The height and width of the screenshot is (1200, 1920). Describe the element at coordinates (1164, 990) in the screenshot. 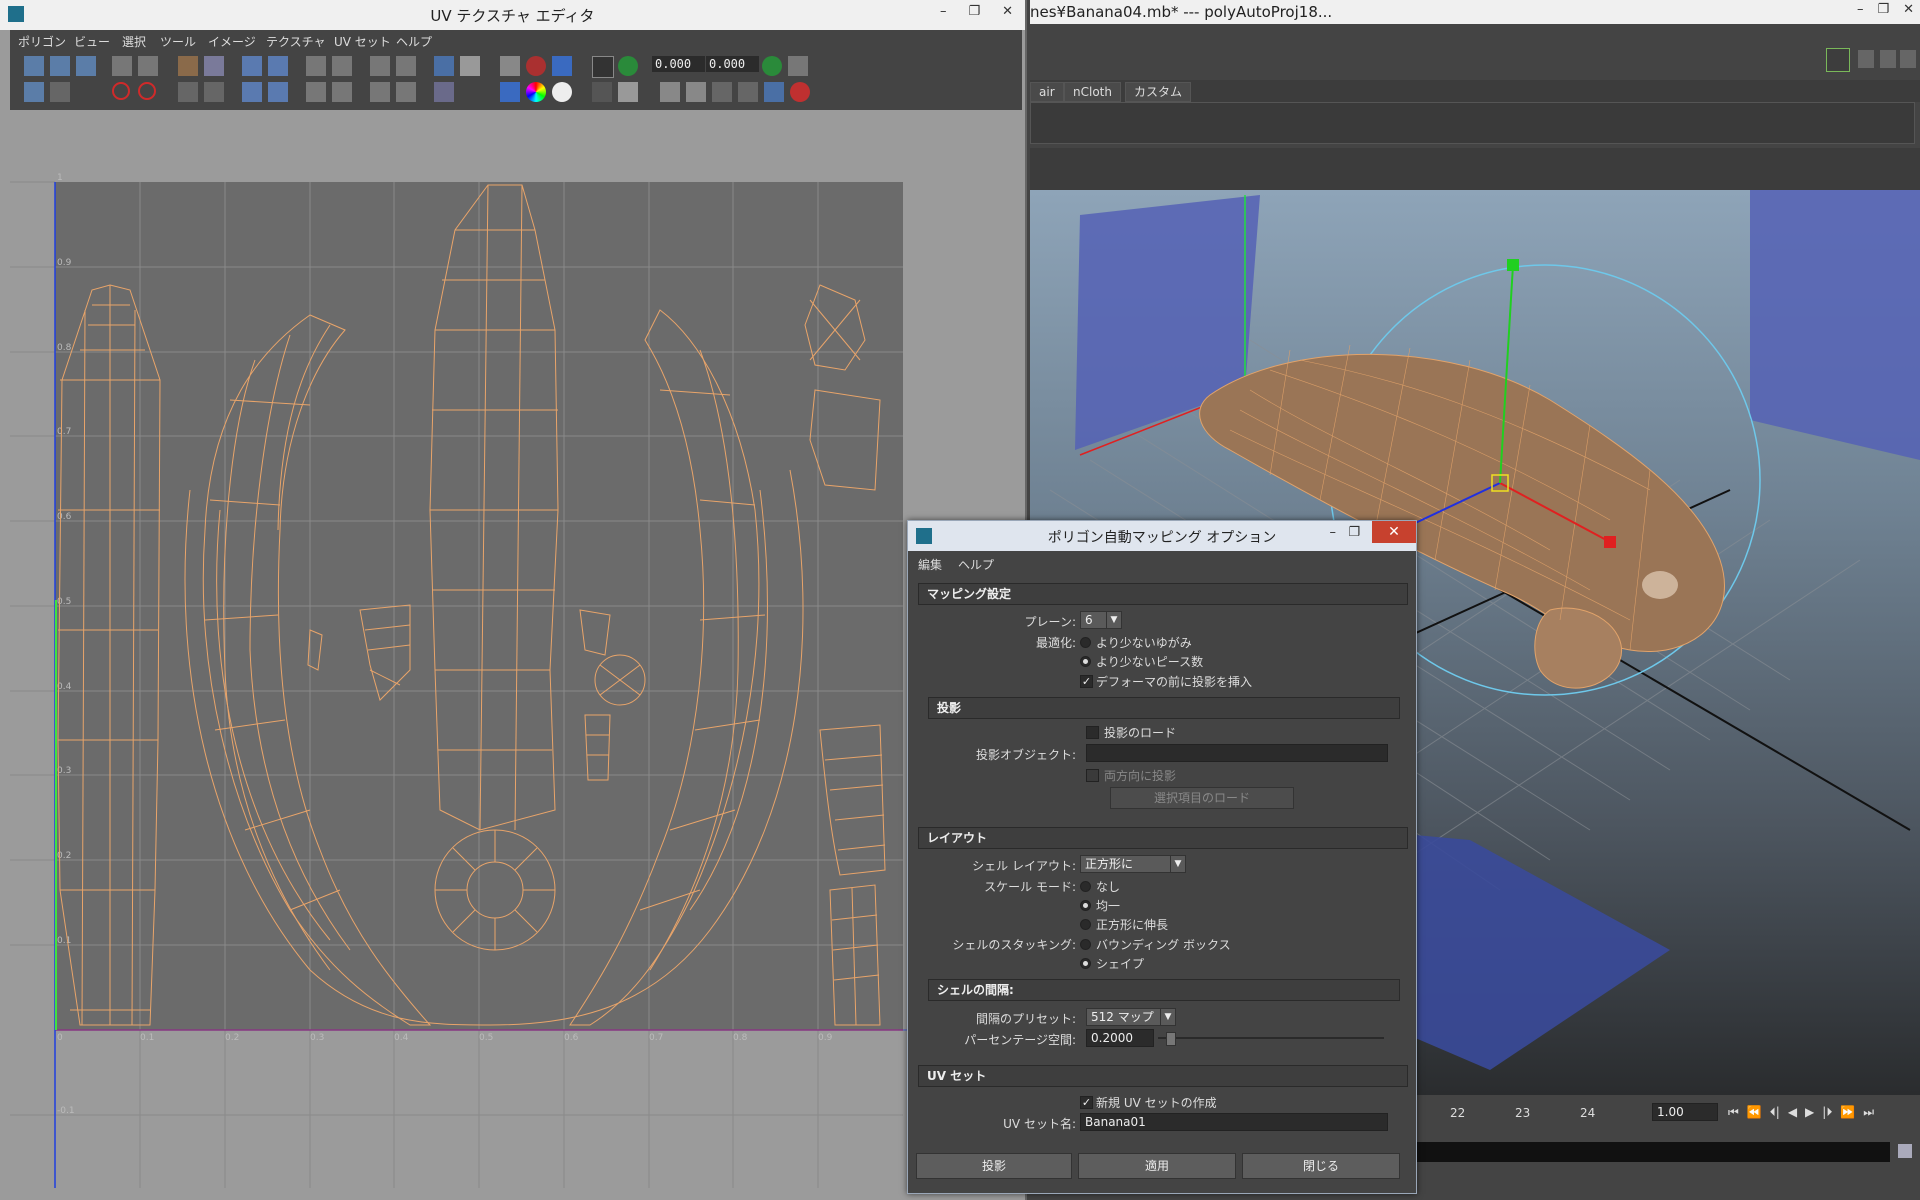

I see `shell-spacing-header: シェルの間隔:` at that location.